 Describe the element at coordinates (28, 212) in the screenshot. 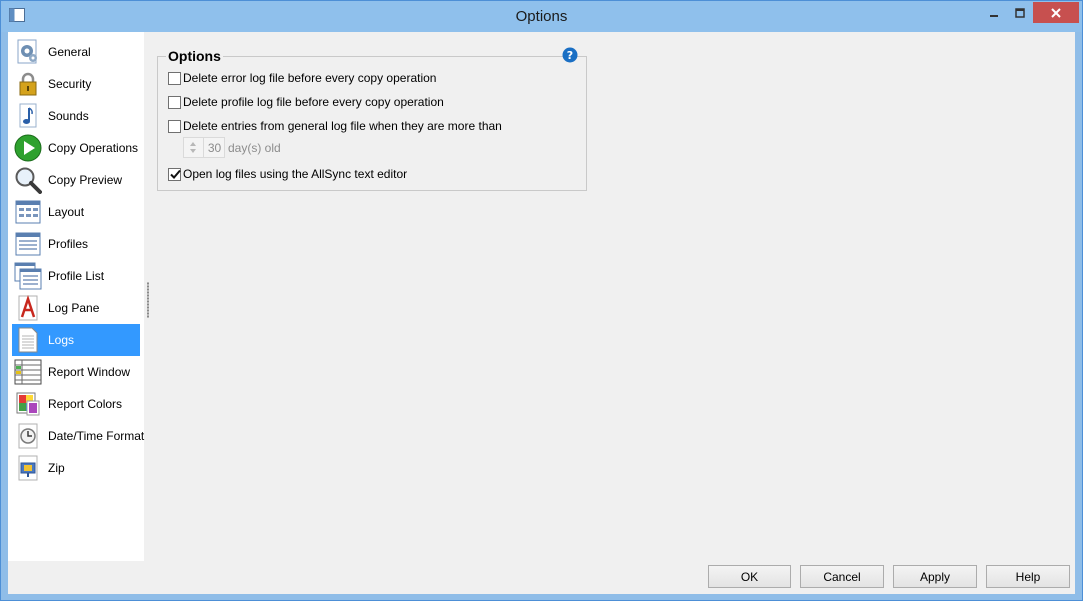

I see `layout-grid-icon` at that location.